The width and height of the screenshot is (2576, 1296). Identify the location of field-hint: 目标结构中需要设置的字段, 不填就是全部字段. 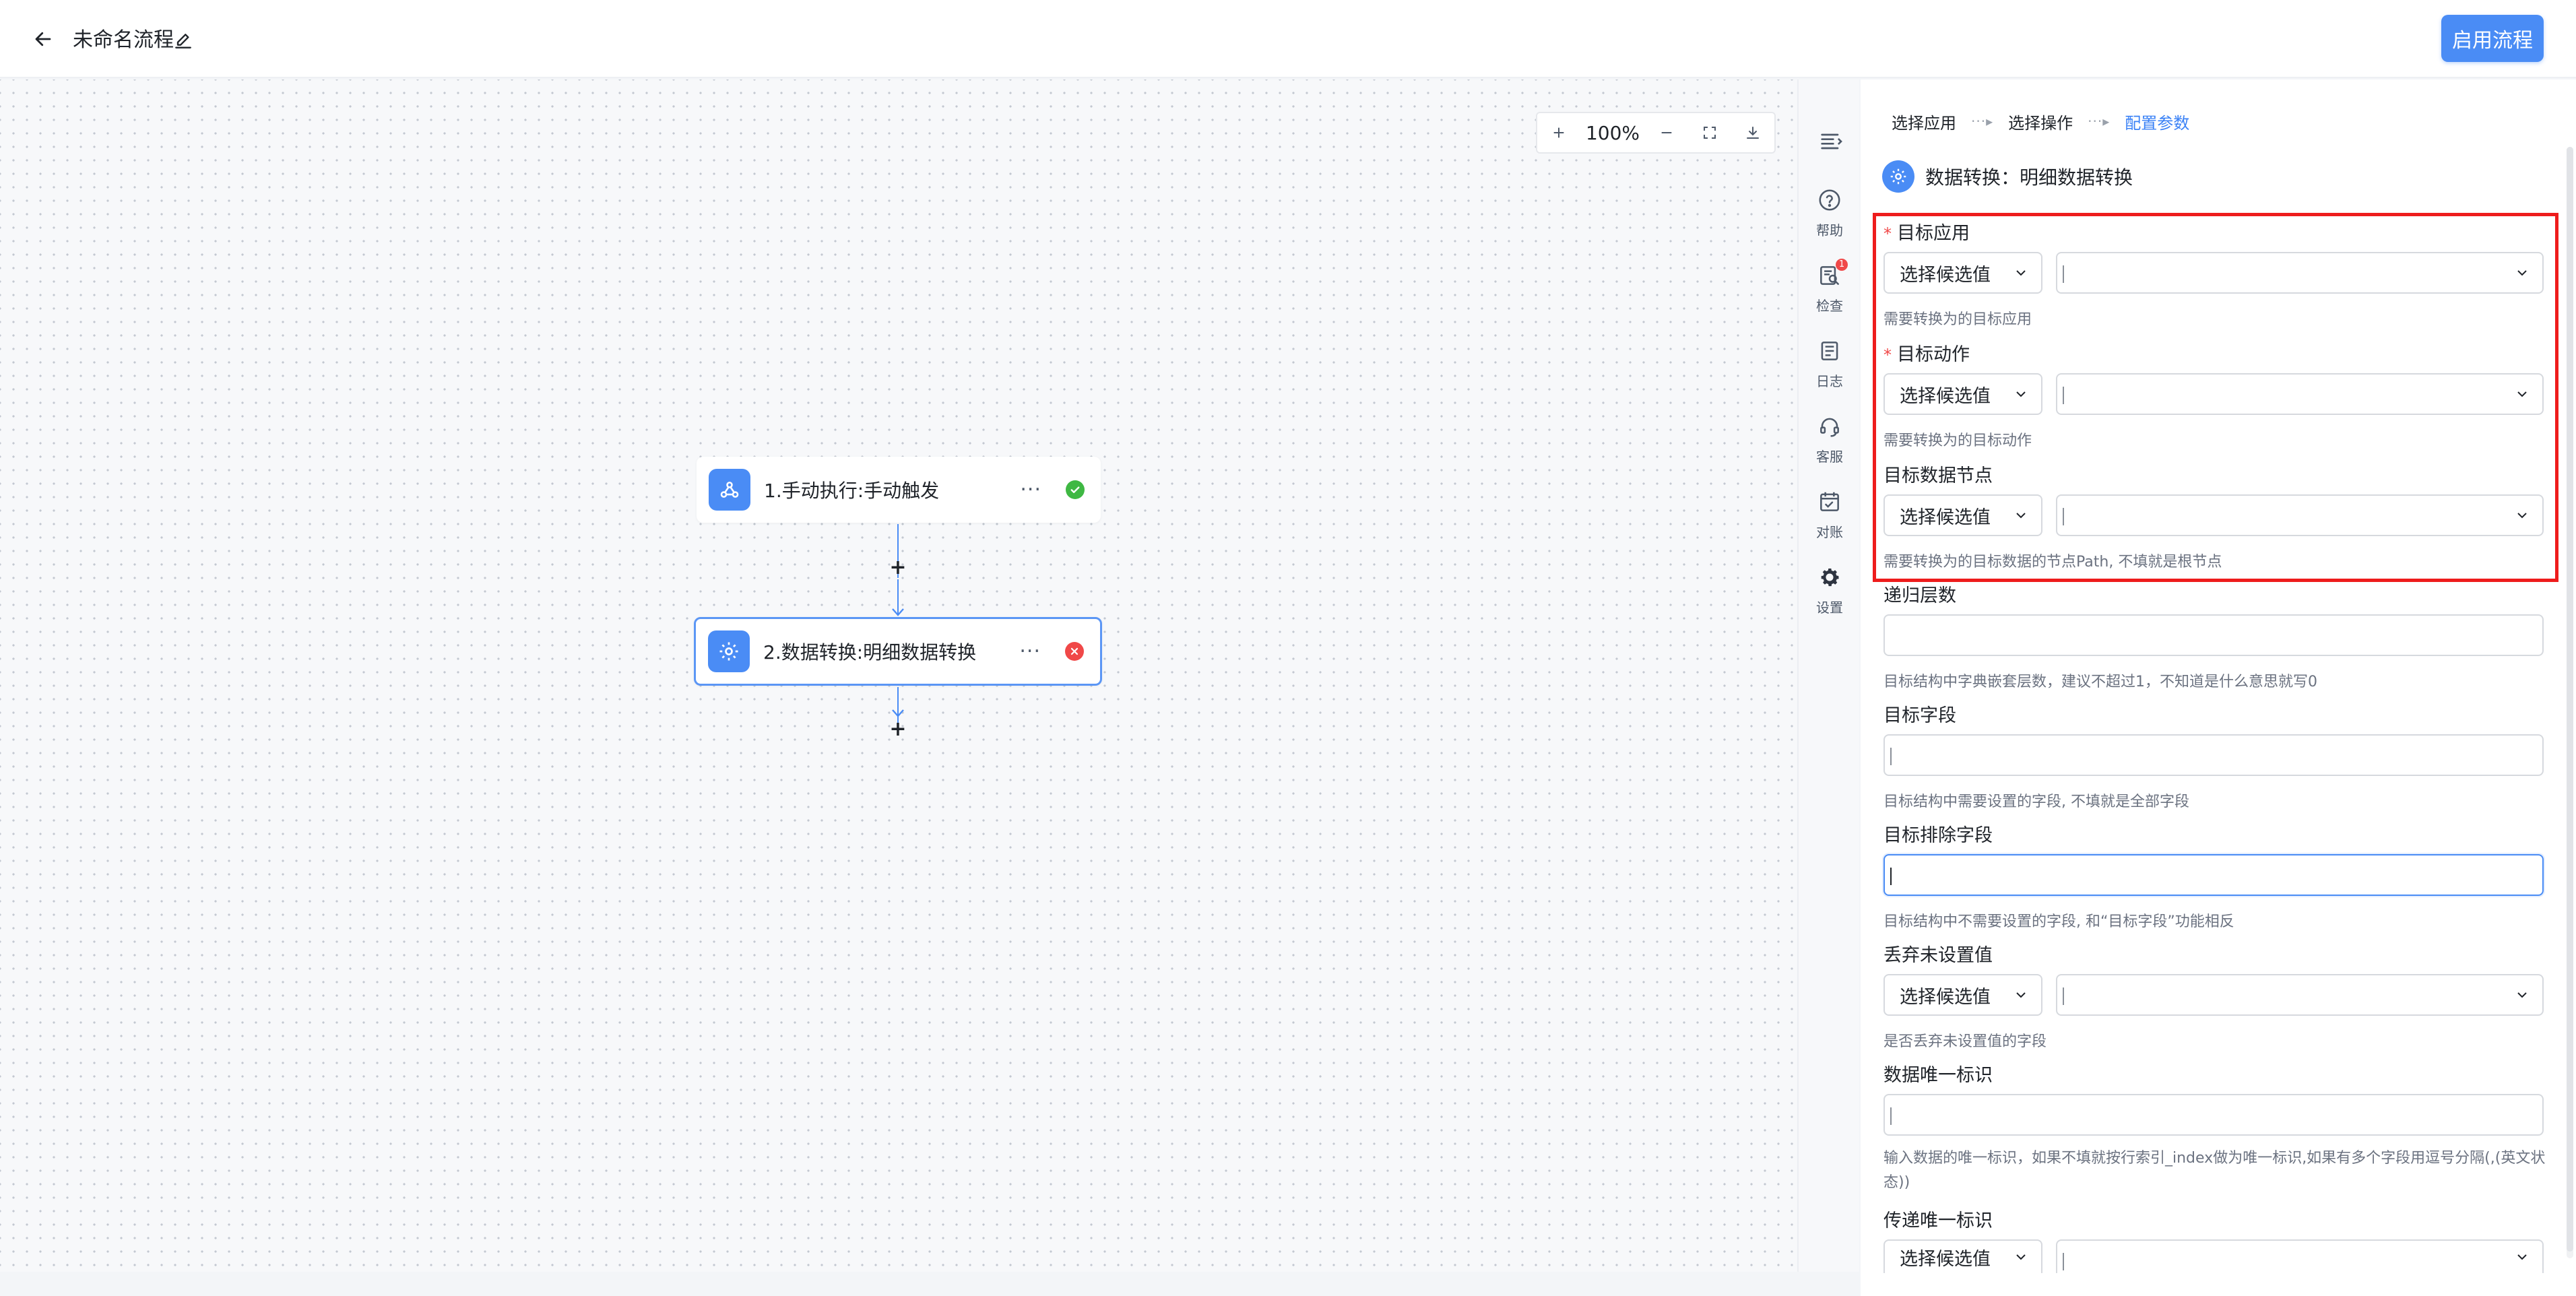
(2036, 801).